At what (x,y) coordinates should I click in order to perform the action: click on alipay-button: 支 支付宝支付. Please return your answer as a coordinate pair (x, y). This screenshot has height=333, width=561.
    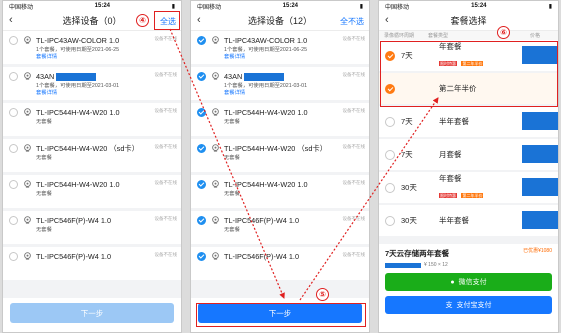
    Looking at the image, I should click on (468, 305).